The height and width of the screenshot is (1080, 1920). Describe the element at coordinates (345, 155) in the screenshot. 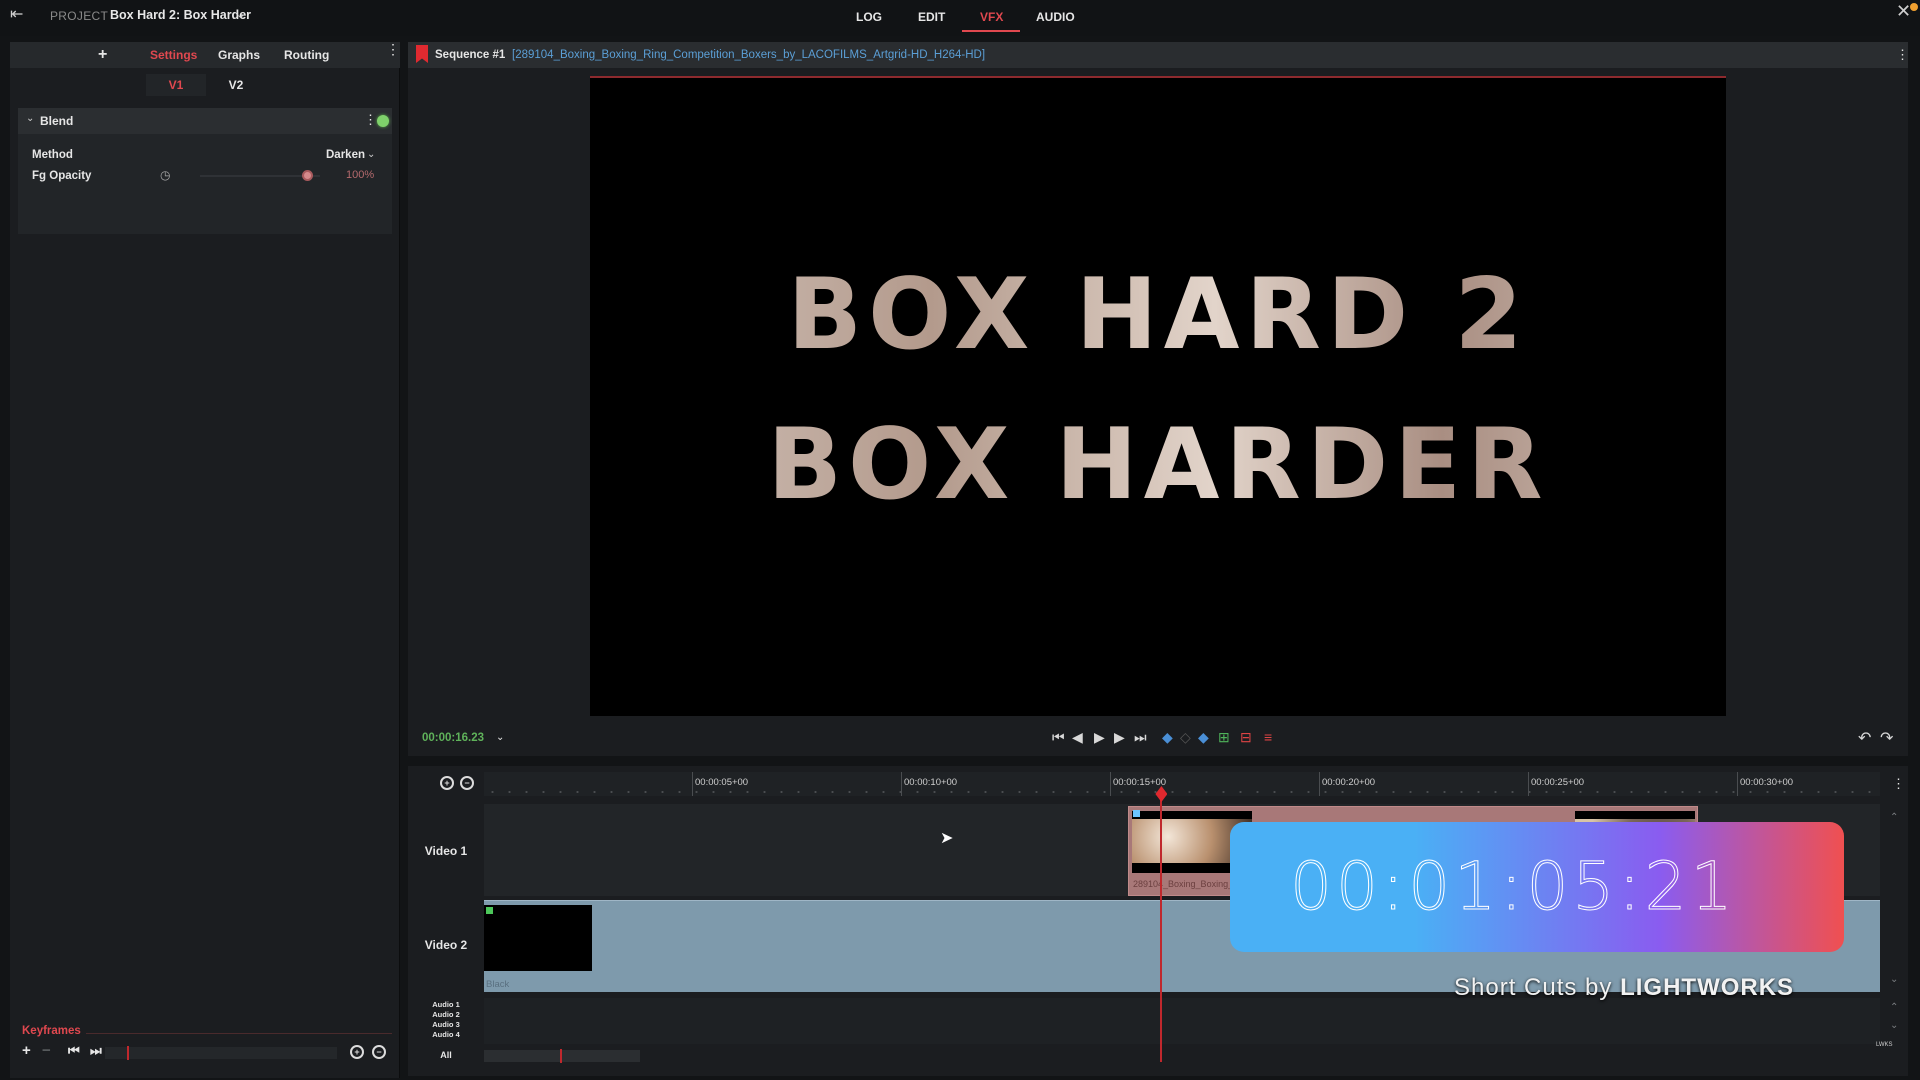

I see `method-dropdown: Darken` at that location.